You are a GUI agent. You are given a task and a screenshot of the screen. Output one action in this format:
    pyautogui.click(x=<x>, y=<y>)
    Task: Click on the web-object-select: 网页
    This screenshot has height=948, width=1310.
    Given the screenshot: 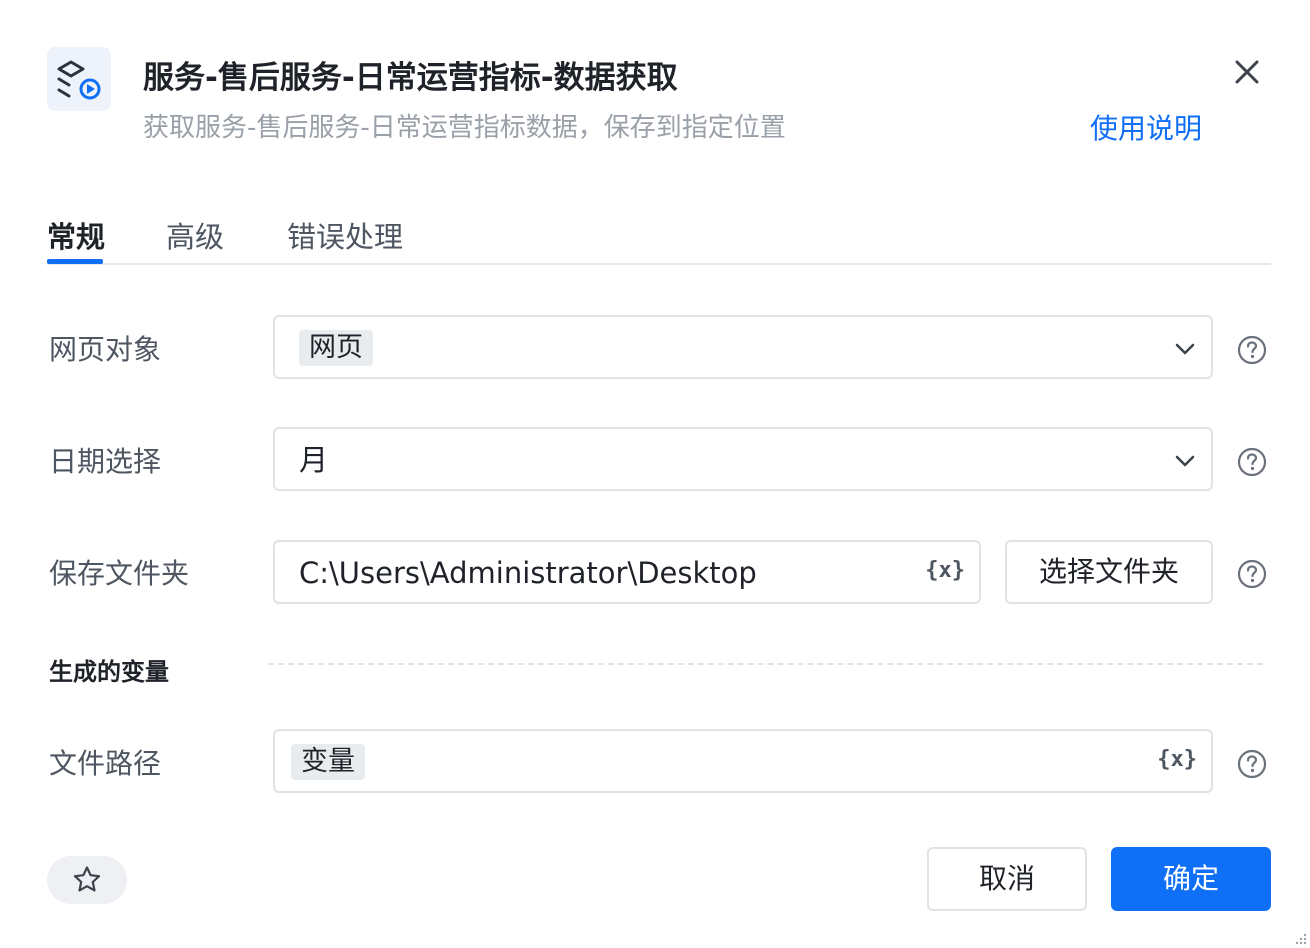 What is the action you would take?
    pyautogui.click(x=743, y=347)
    